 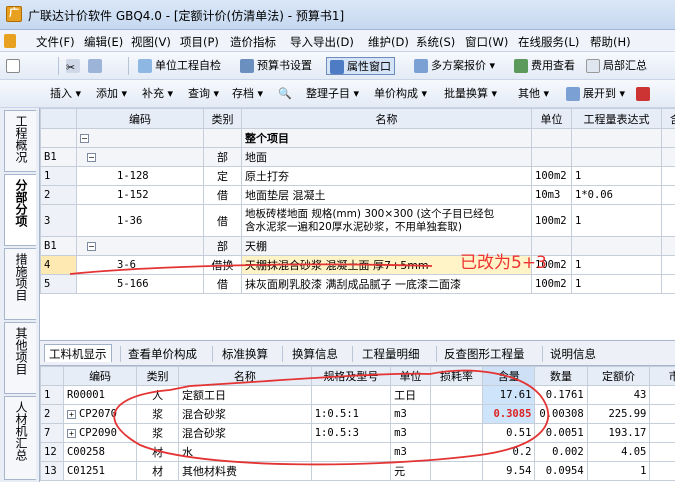 I want to click on menu-edit: 编辑(E), so click(x=103, y=42).